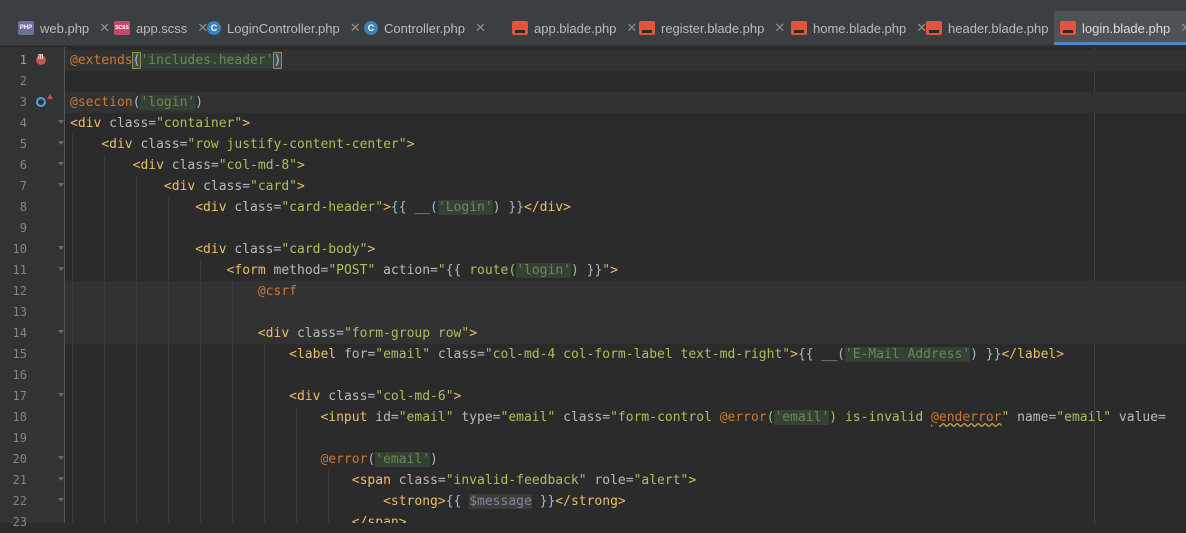 This screenshot has width=1186, height=533. What do you see at coordinates (32, 249) in the screenshot?
I see `gutter-line: 10` at bounding box center [32, 249].